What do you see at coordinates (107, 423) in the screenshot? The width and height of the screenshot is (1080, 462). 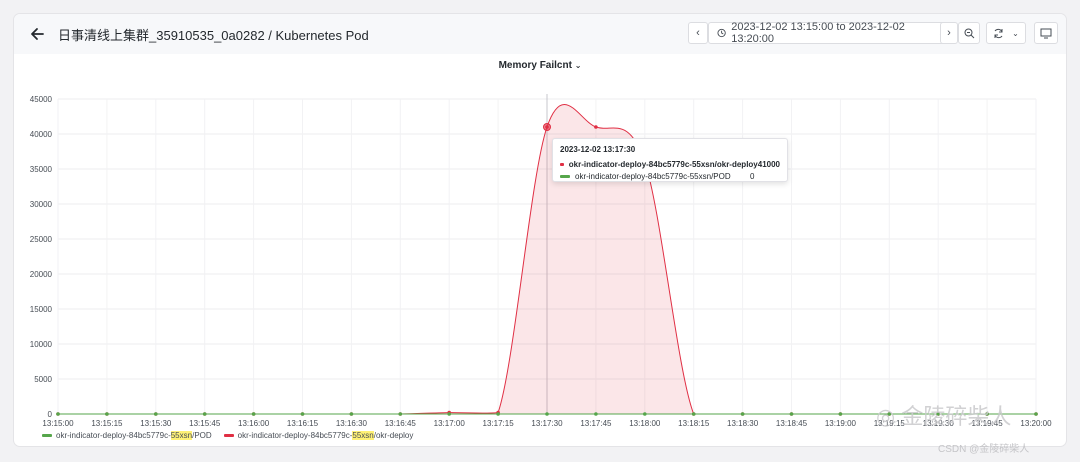 I see `x-tick-label: 13:15:15` at bounding box center [107, 423].